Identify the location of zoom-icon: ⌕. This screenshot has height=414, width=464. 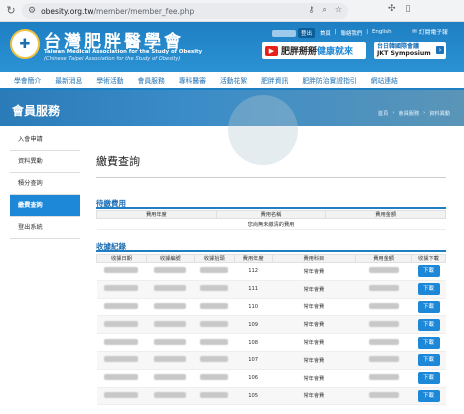
(324, 10).